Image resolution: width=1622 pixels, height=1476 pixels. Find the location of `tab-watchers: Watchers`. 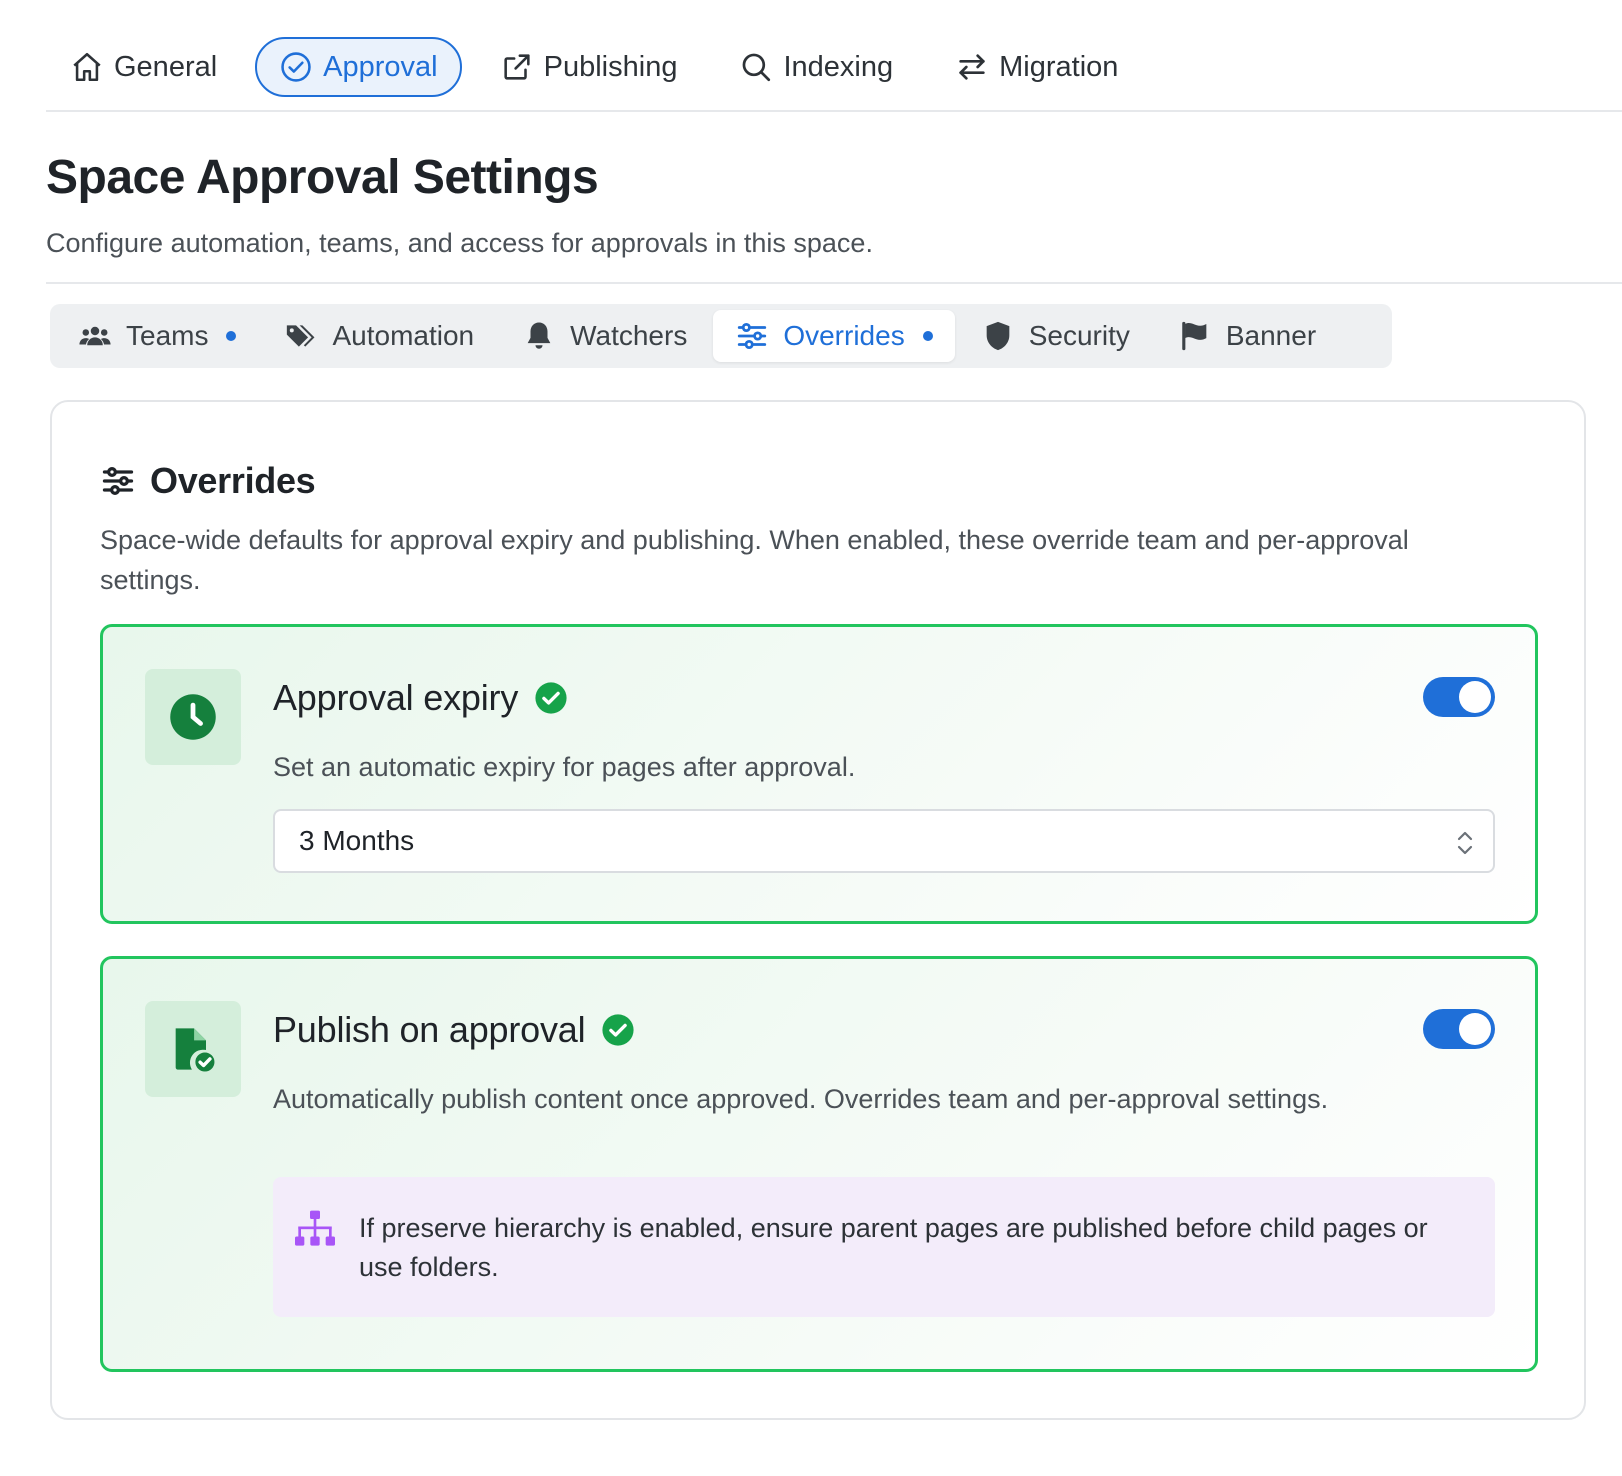

tab-watchers: Watchers is located at coordinates (604, 336).